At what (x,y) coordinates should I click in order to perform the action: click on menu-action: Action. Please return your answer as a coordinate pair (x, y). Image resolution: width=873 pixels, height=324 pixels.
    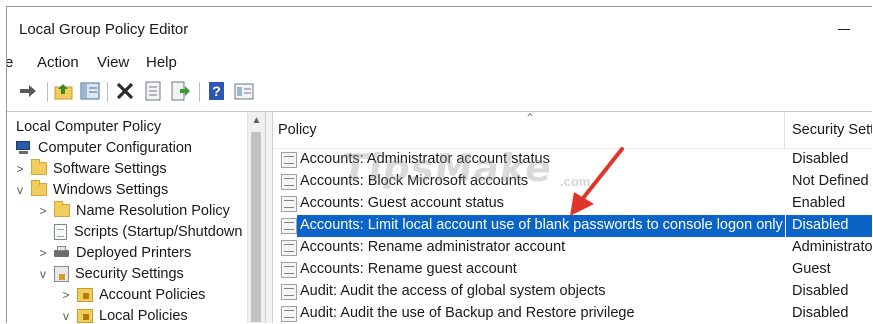
    Looking at the image, I should click on (58, 62).